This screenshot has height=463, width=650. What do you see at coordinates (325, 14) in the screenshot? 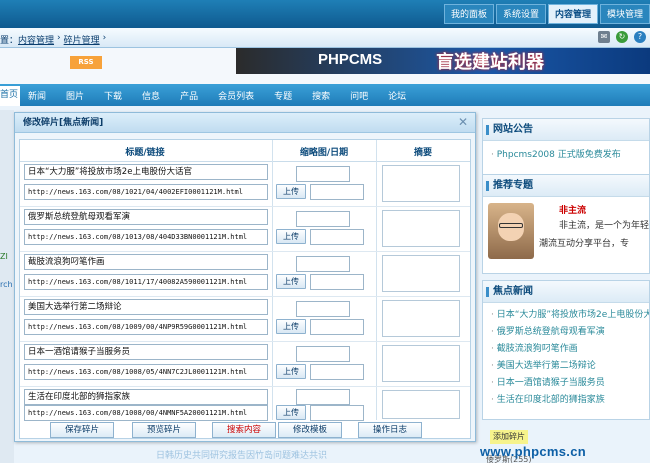
I see `admin-top-bar: 我的面板 系统设置 内容管理 模块管理` at bounding box center [325, 14].